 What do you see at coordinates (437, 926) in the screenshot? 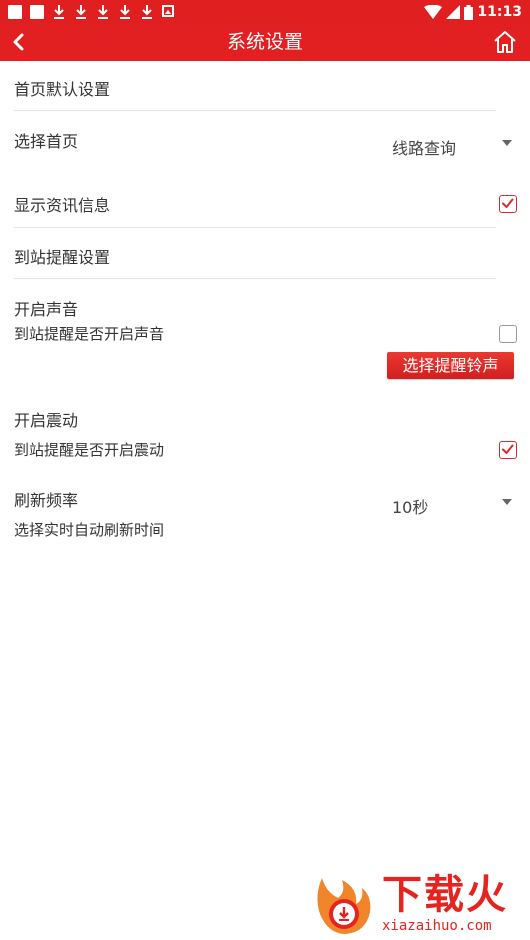
I see `watermark-url: xiazaihuo.com` at bounding box center [437, 926].